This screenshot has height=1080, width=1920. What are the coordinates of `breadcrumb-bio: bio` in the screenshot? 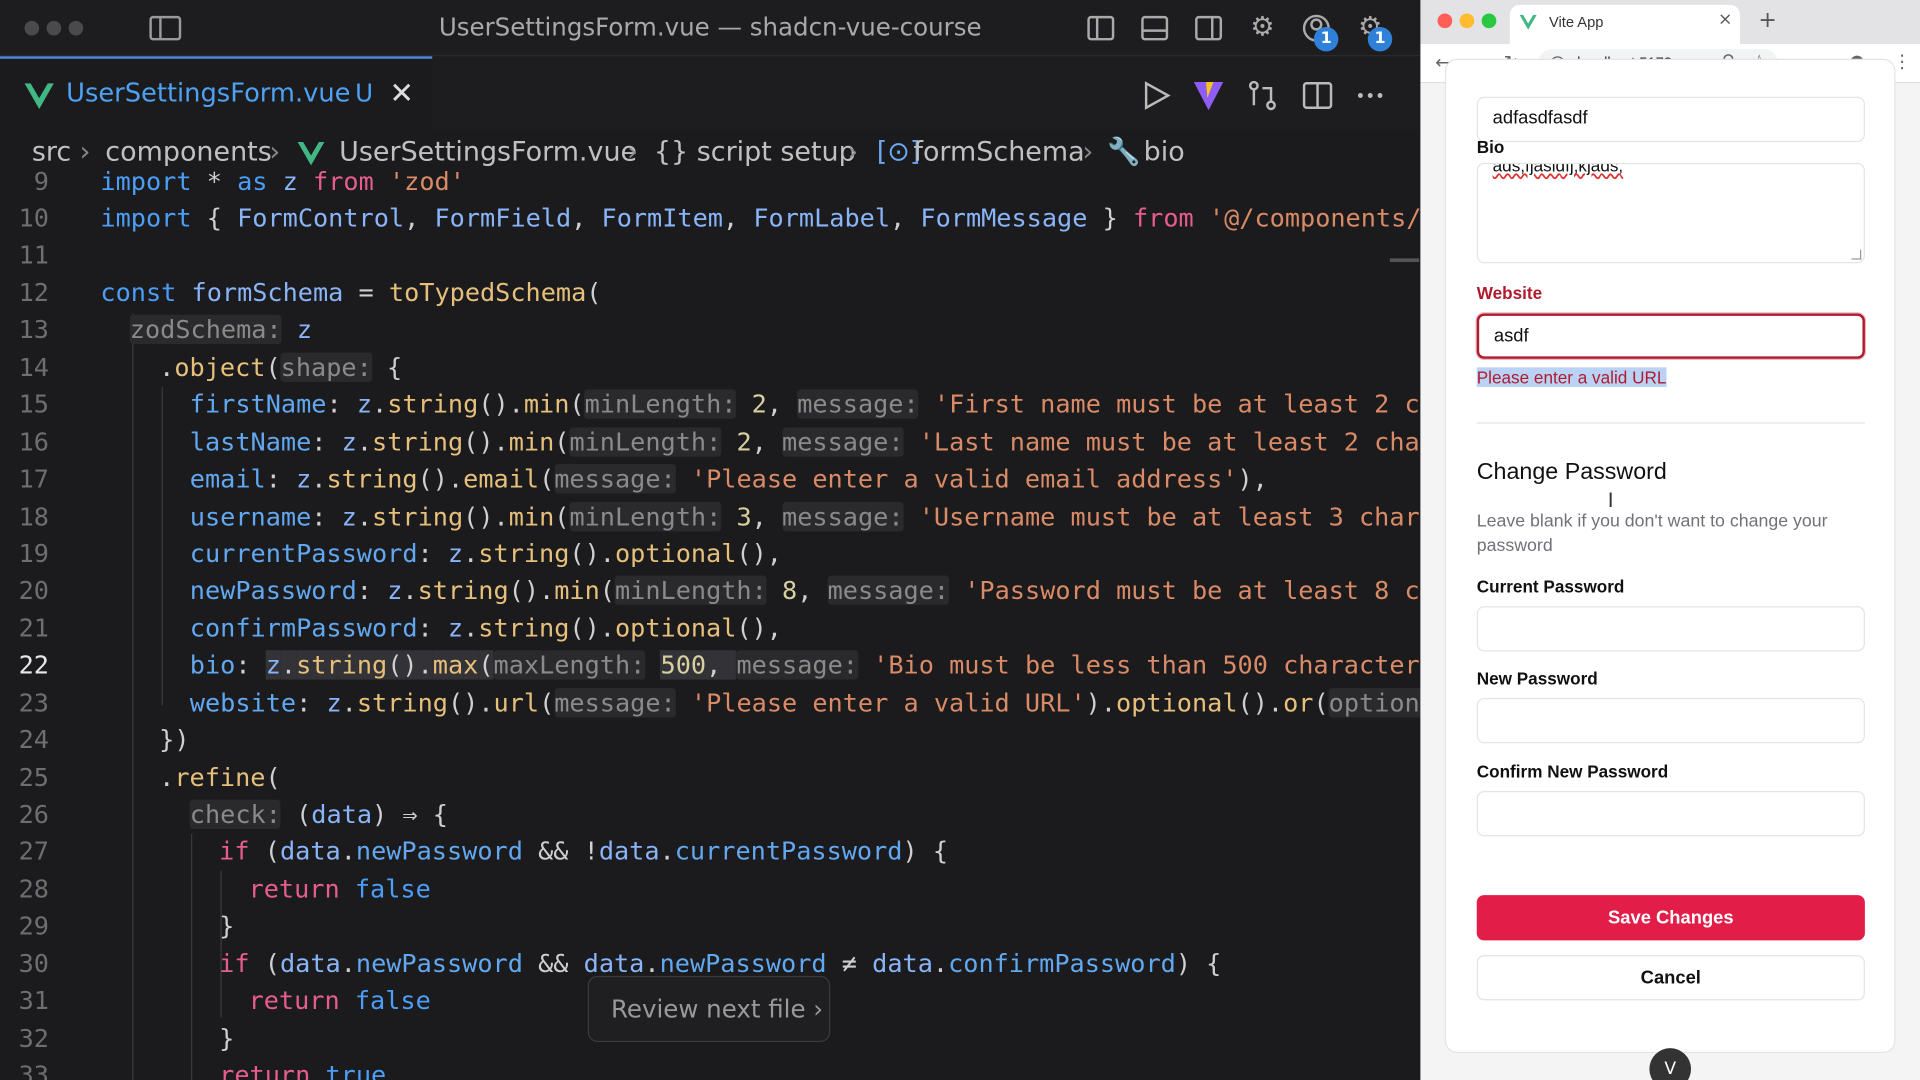 It's located at (1164, 152).